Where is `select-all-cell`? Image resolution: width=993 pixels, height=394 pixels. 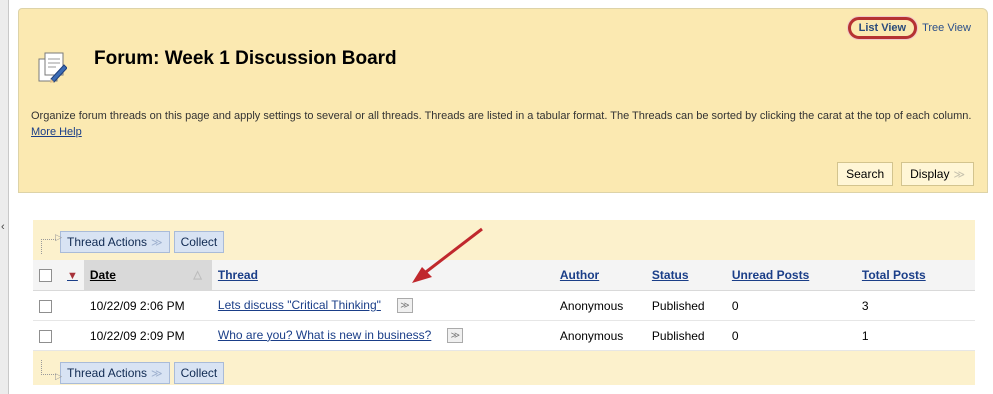 select-all-cell is located at coordinates (47, 275).